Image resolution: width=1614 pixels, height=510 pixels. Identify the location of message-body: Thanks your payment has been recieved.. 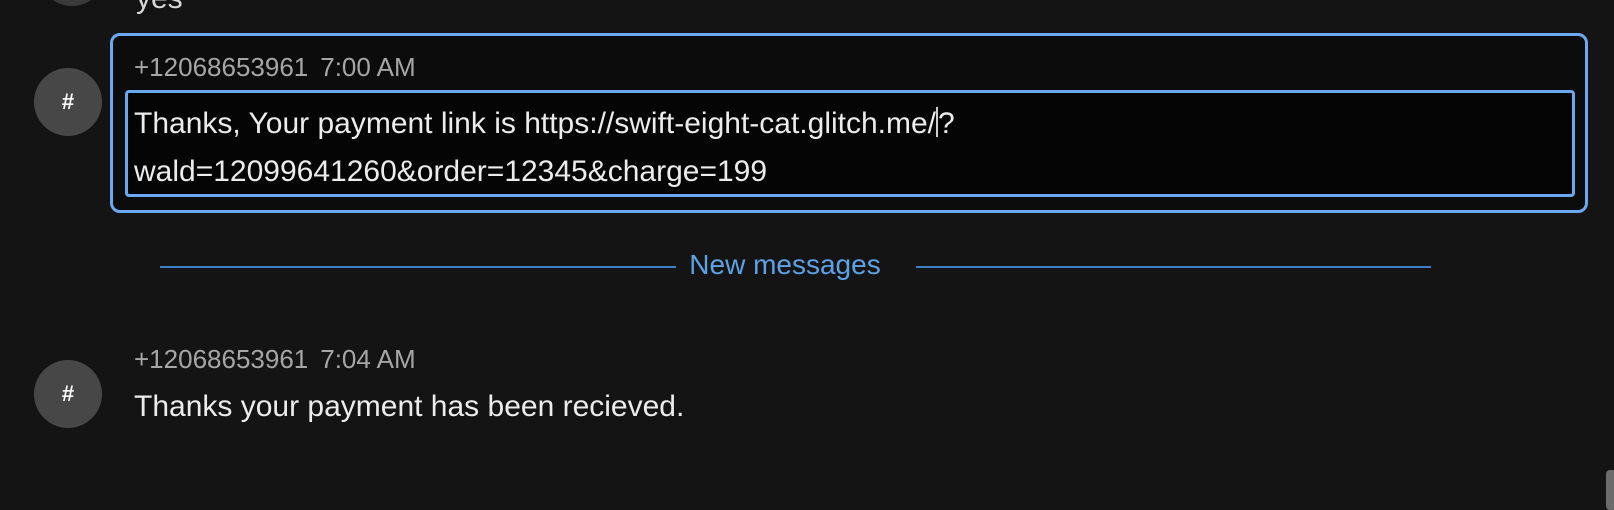
(409, 407).